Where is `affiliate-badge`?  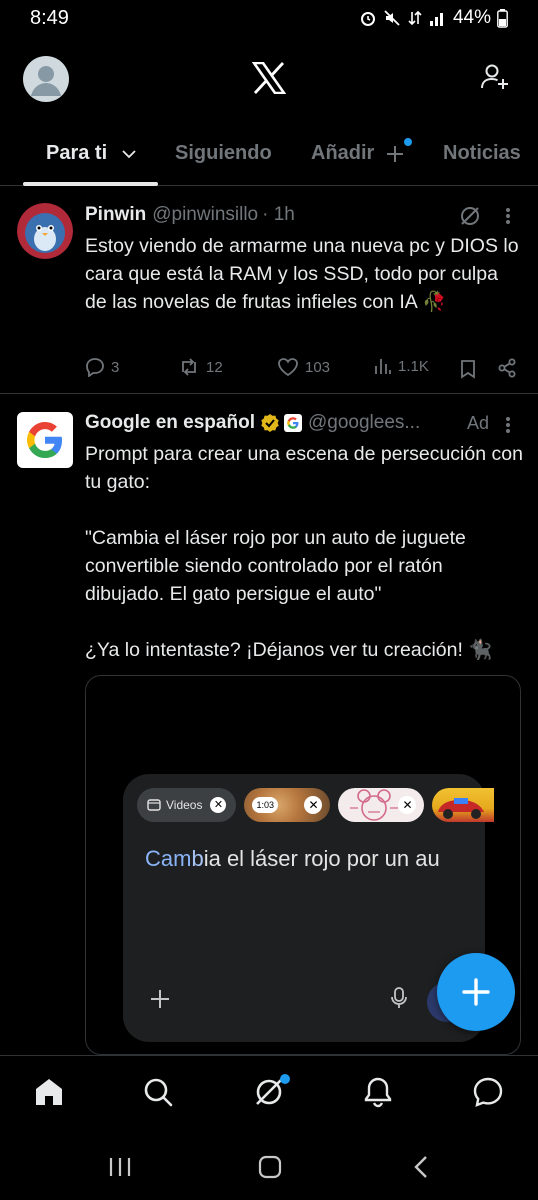 affiliate-badge is located at coordinates (292, 423).